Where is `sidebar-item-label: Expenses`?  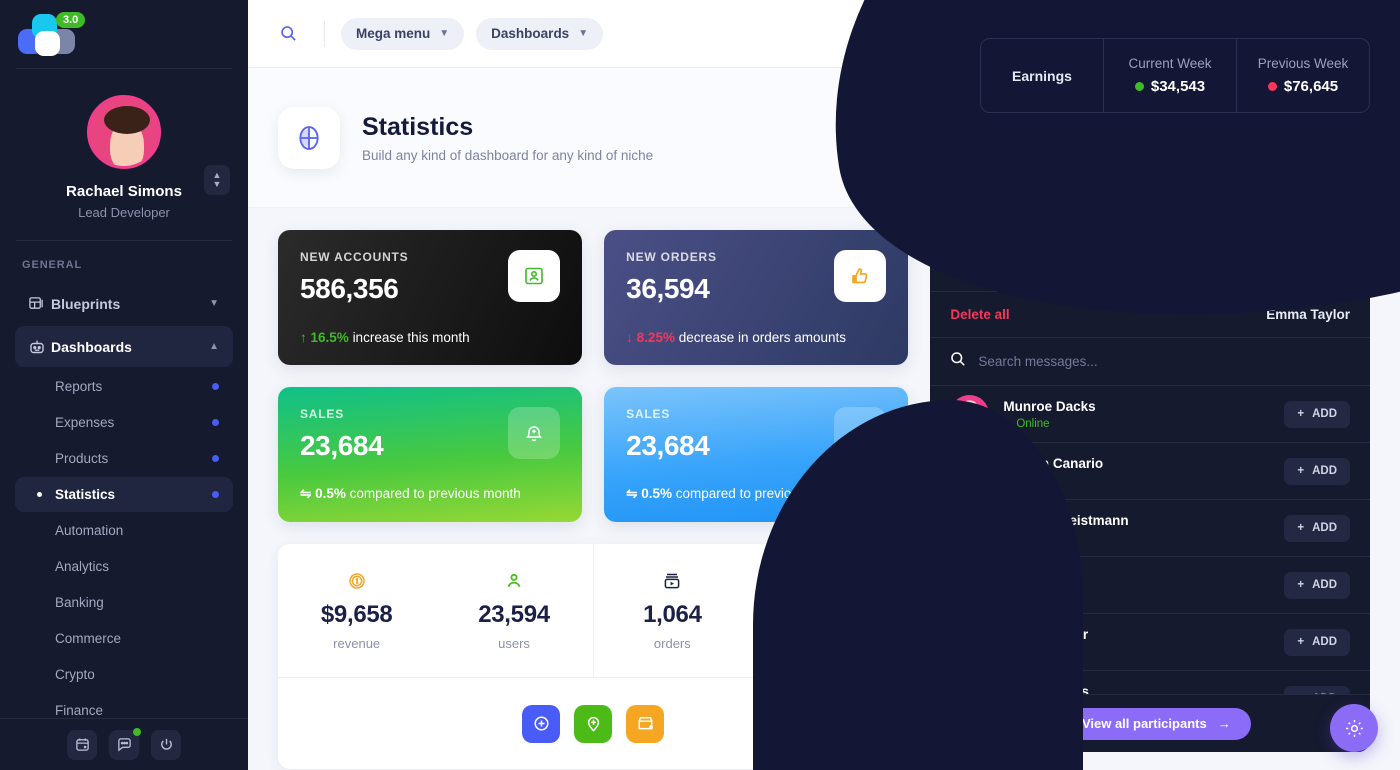 sidebar-item-label: Expenses is located at coordinates (85, 422).